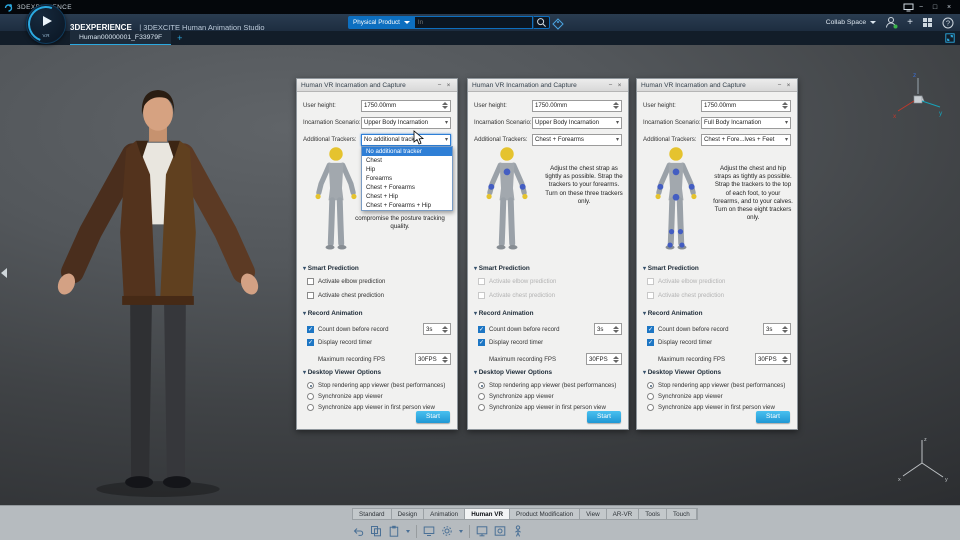  Describe the element at coordinates (779, 85) in the screenshot. I see `panel-minimize-button: −` at that location.